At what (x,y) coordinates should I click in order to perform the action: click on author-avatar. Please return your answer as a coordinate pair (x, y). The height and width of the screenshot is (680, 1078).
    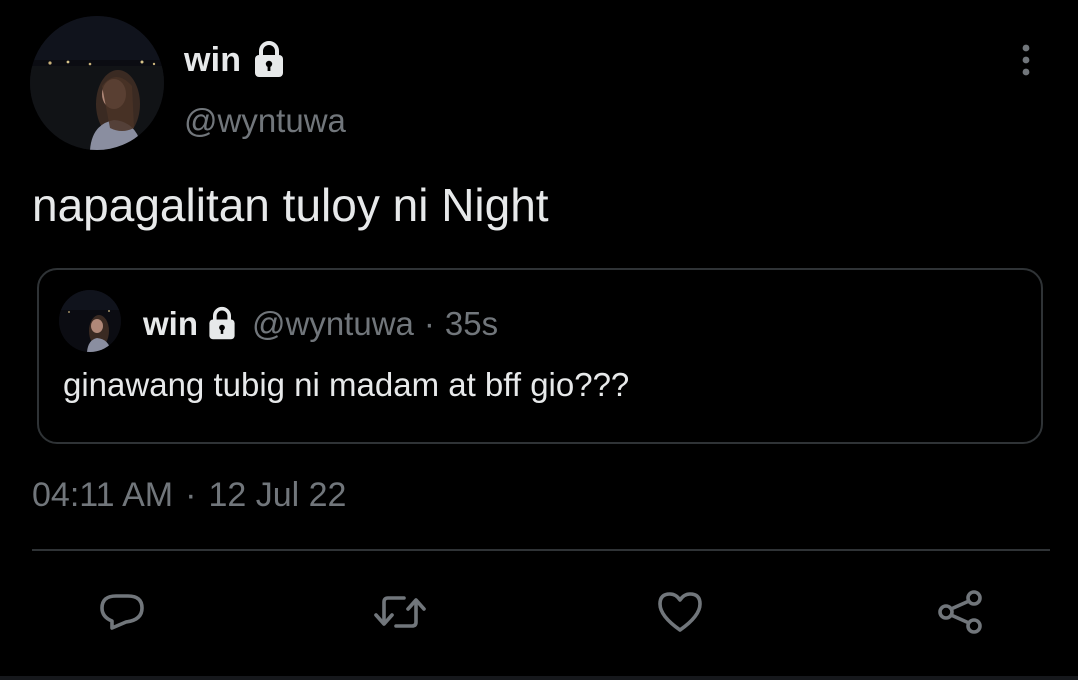
    Looking at the image, I should click on (97, 83).